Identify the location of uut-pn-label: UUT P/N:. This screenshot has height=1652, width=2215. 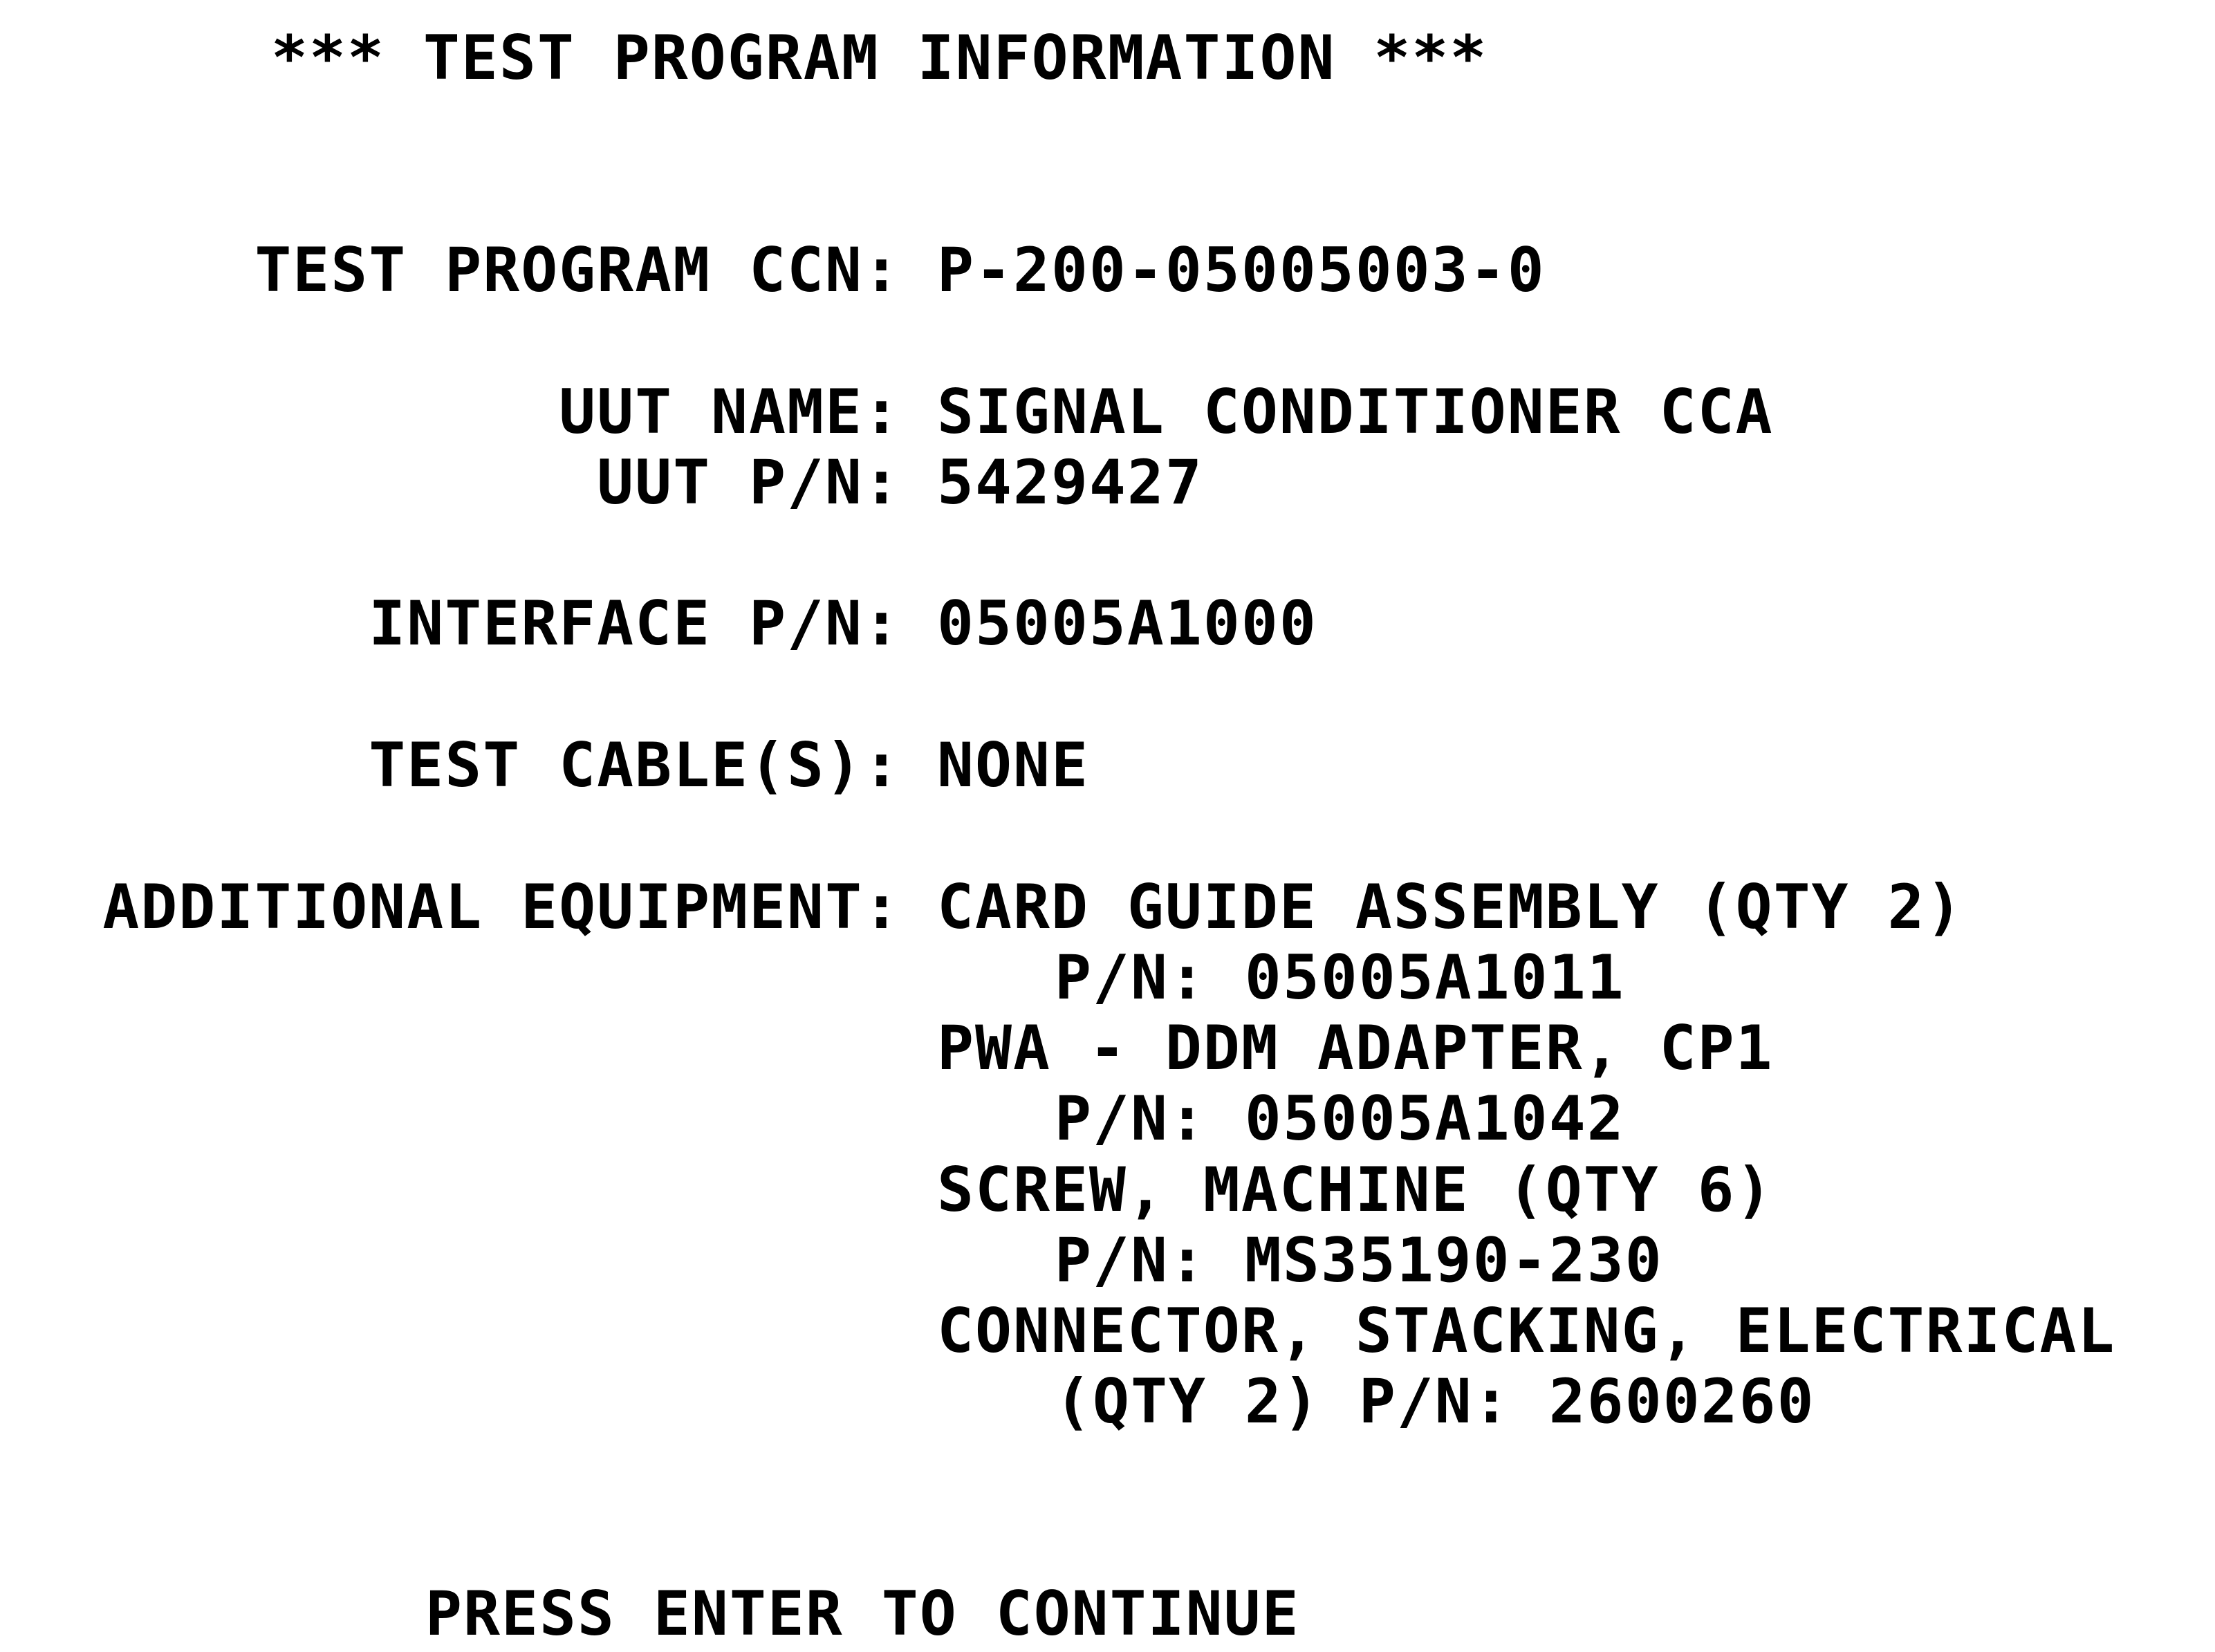
(749, 482).